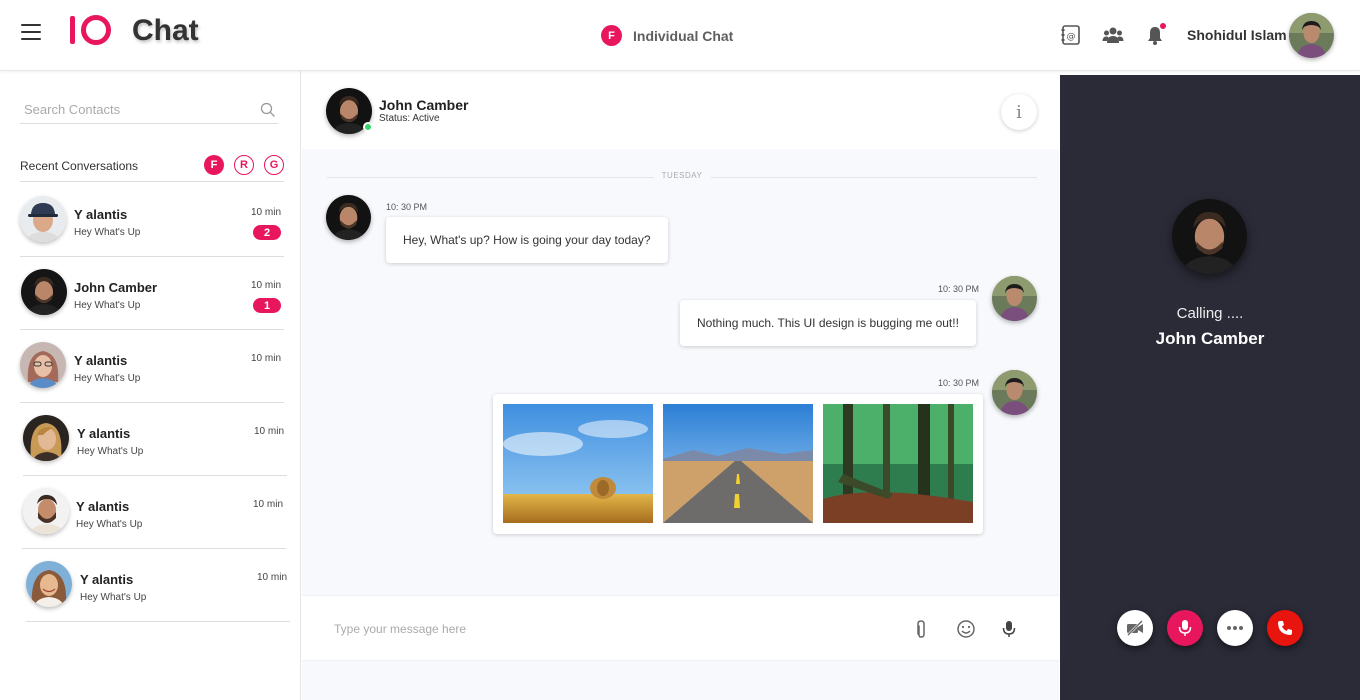  Describe the element at coordinates (214, 165) in the screenshot. I see `filter-f-button: F` at that location.